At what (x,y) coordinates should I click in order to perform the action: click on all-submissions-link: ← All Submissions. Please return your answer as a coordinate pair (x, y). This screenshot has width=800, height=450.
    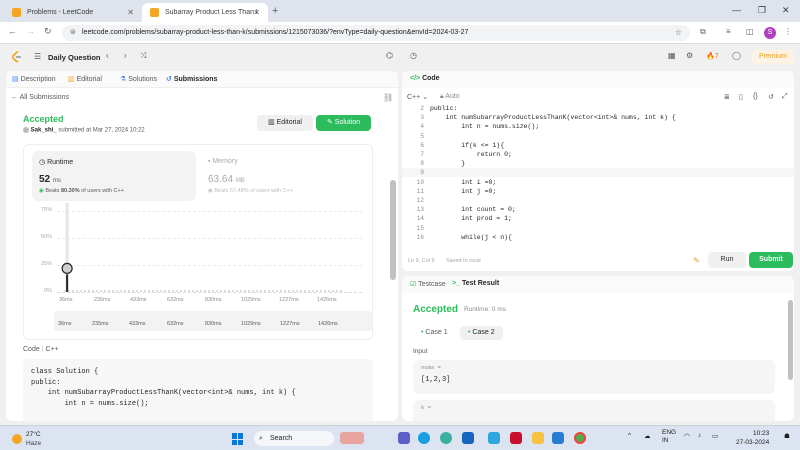
    Looking at the image, I should click on (40, 97).